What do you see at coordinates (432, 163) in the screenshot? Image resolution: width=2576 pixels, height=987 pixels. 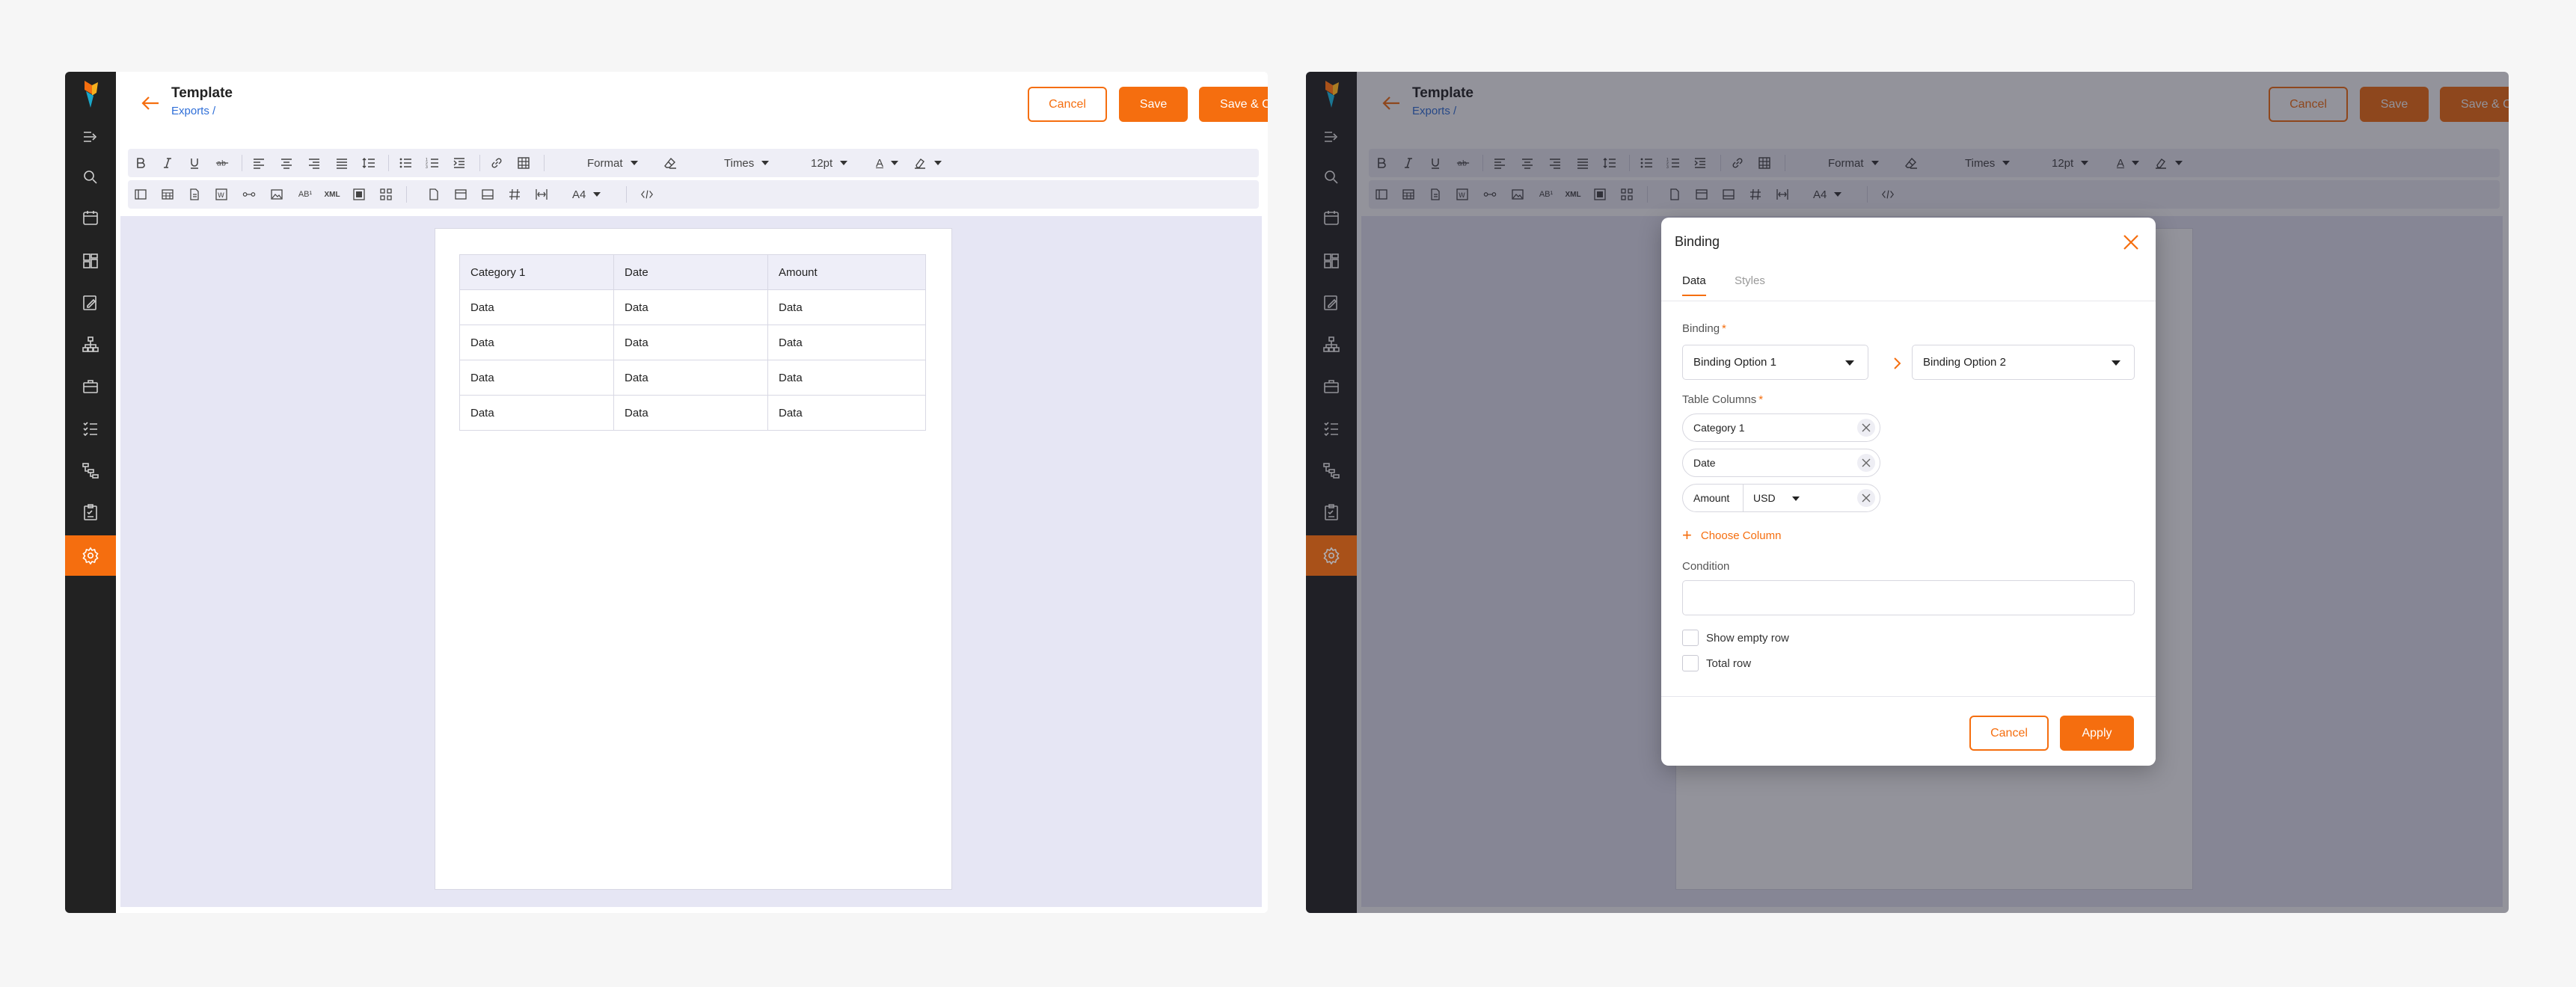 I see `numbered-list-icon: 123` at bounding box center [432, 163].